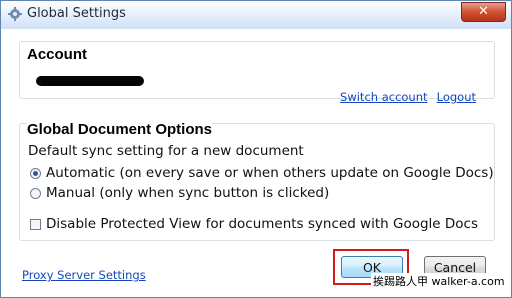 This screenshot has height=298, width=512. What do you see at coordinates (256, 15) in the screenshot?
I see `title-bar: Global Settings ✕` at bounding box center [256, 15].